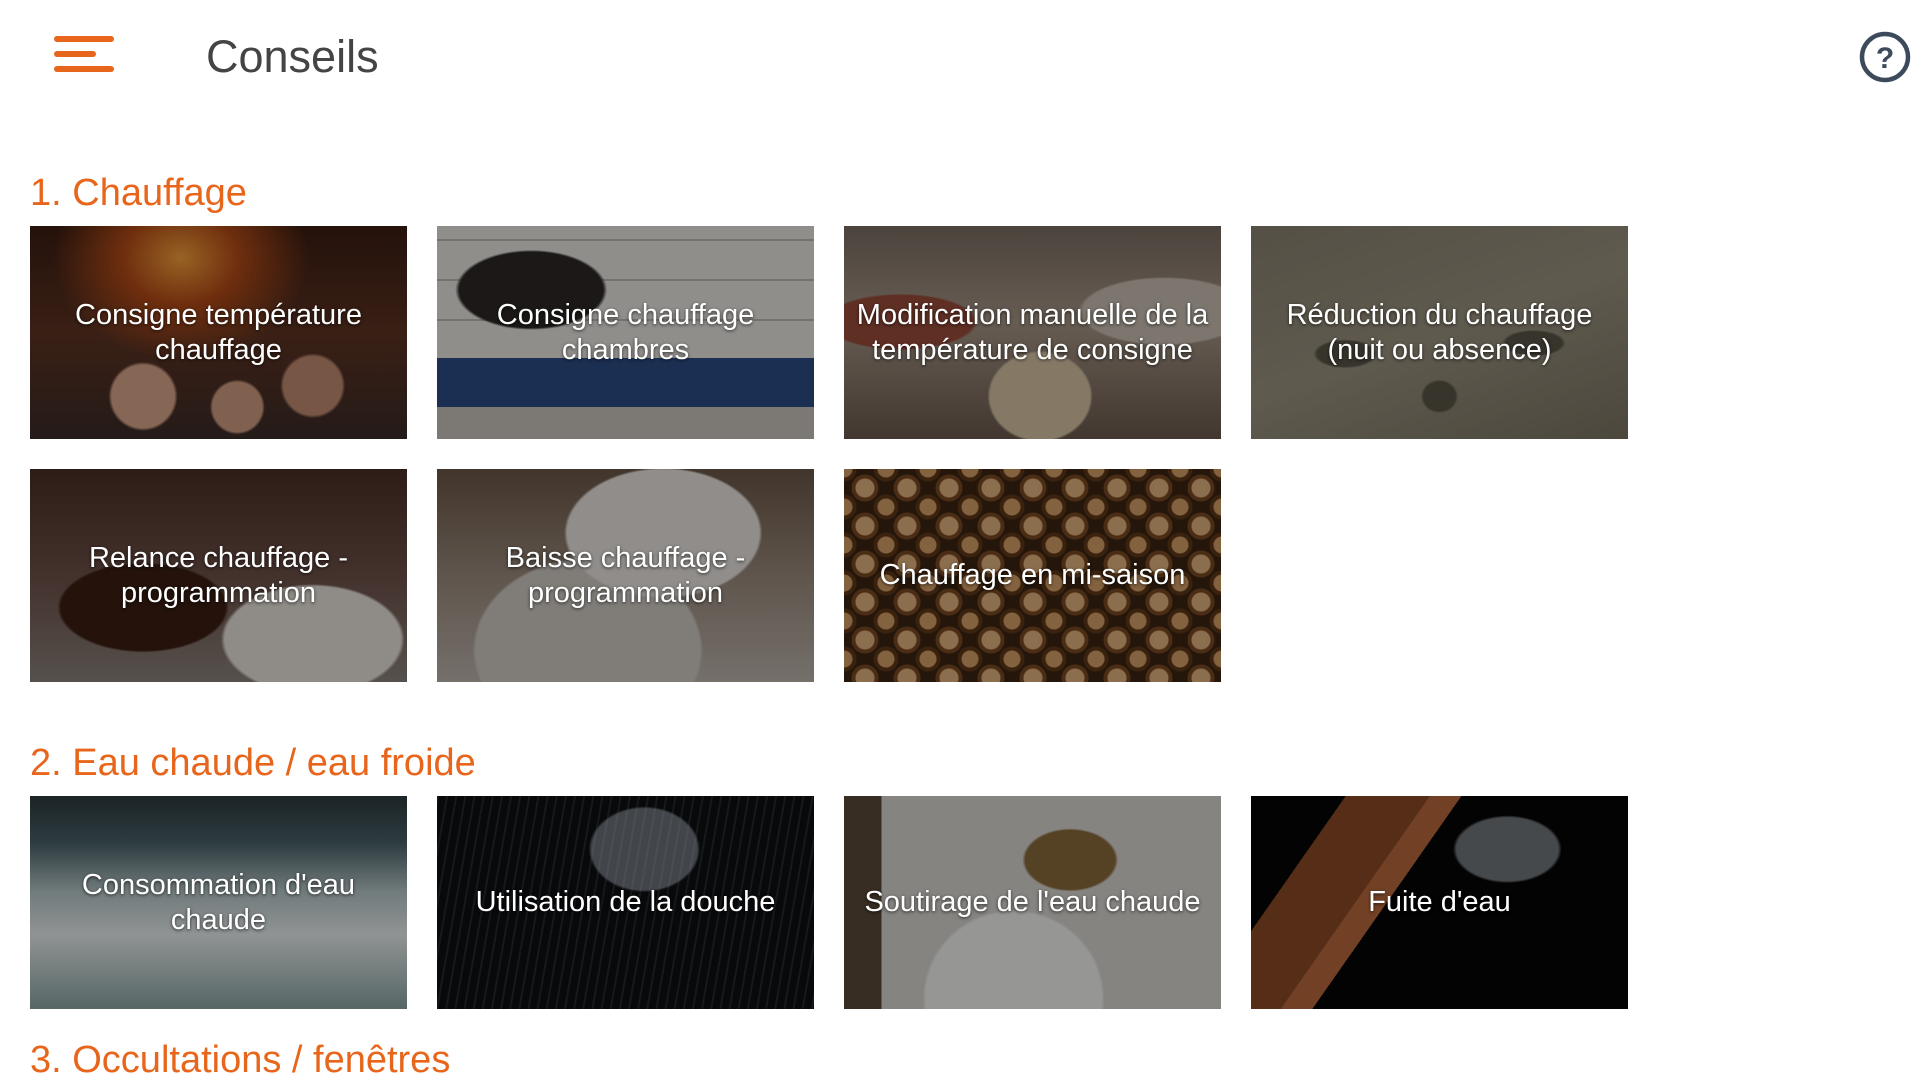  I want to click on tile-label: Consigne température chauffage, so click(218, 332).